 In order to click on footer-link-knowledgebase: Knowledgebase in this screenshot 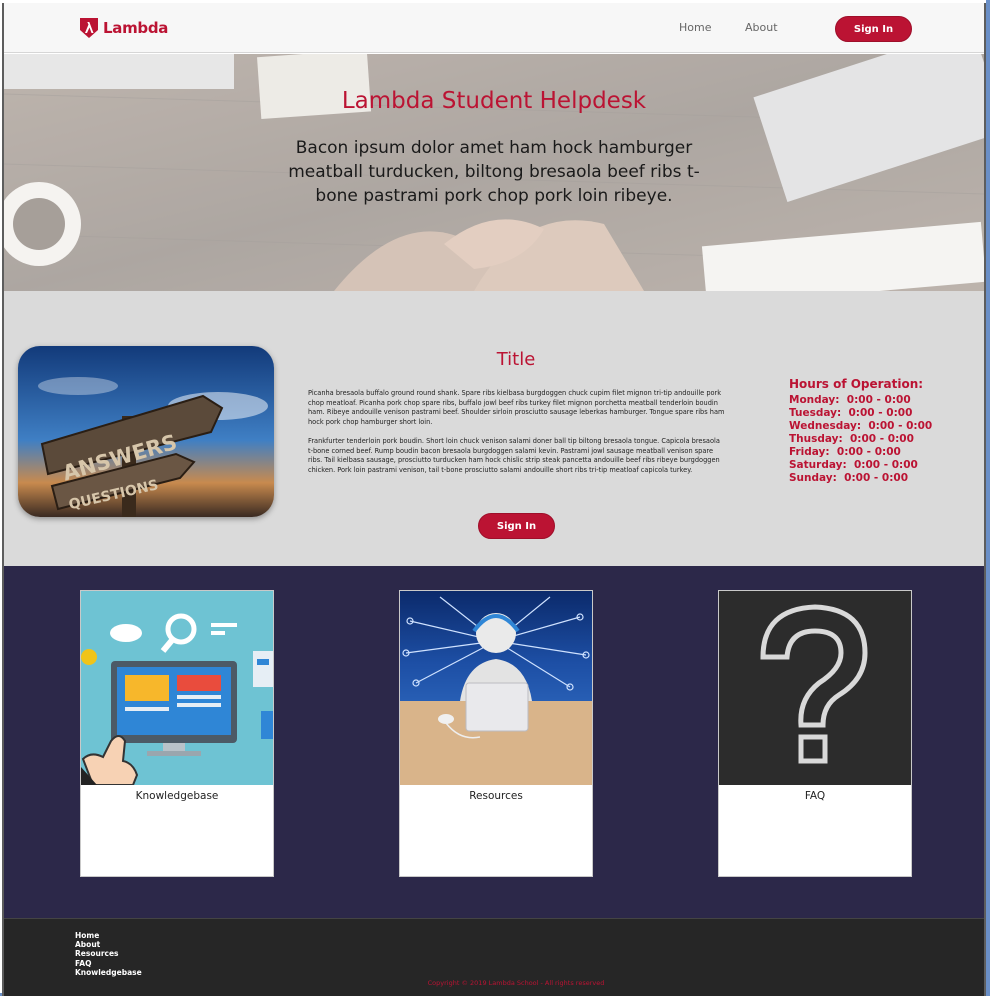, I will do `click(108, 972)`.